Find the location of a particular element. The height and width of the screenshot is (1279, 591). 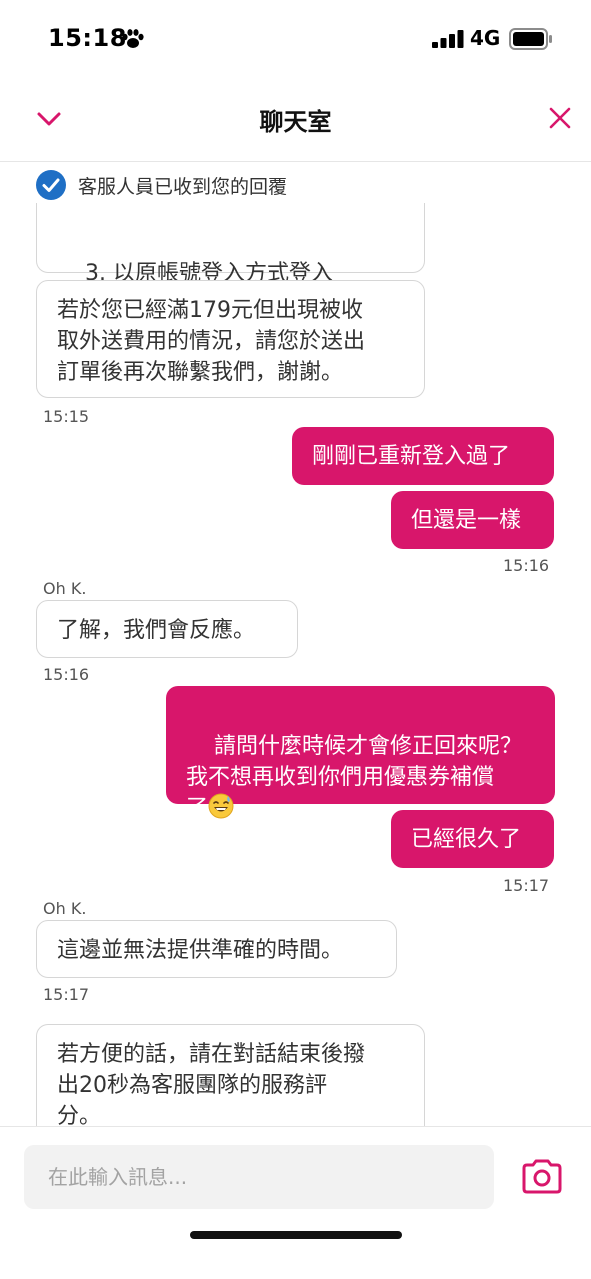

read-receipt: 客服人員已收到您的回覆 is located at coordinates (161, 185).